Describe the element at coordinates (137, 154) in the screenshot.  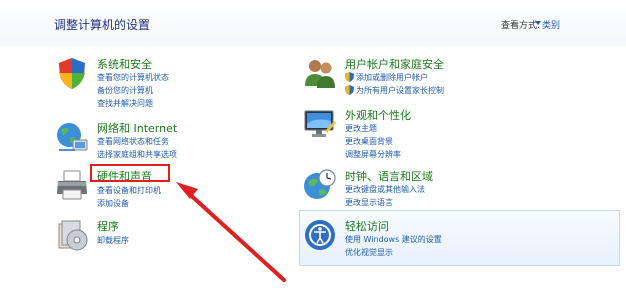
I see `link-homegroup-sharing: 选择家庭组和共享选项` at that location.